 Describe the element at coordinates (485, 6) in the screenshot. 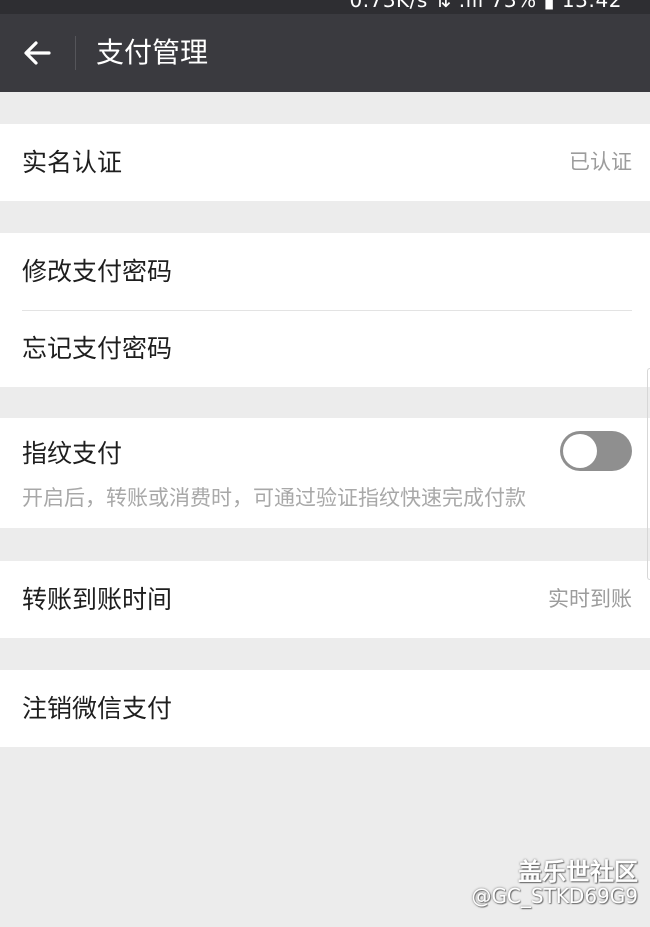

I see `status-text: 0.73K/s ⇅ .ıll 73% ▮ 13:42` at that location.